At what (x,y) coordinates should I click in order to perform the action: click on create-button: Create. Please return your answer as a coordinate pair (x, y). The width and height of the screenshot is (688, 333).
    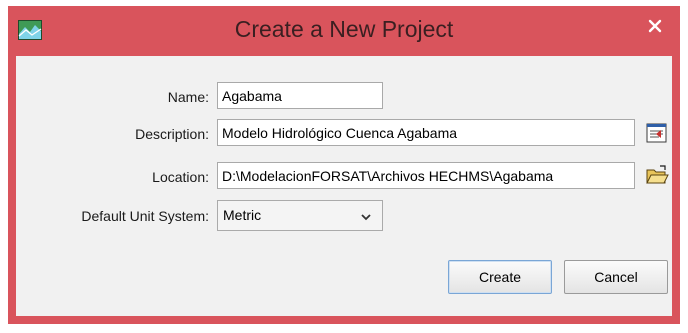
    Looking at the image, I should click on (500, 277).